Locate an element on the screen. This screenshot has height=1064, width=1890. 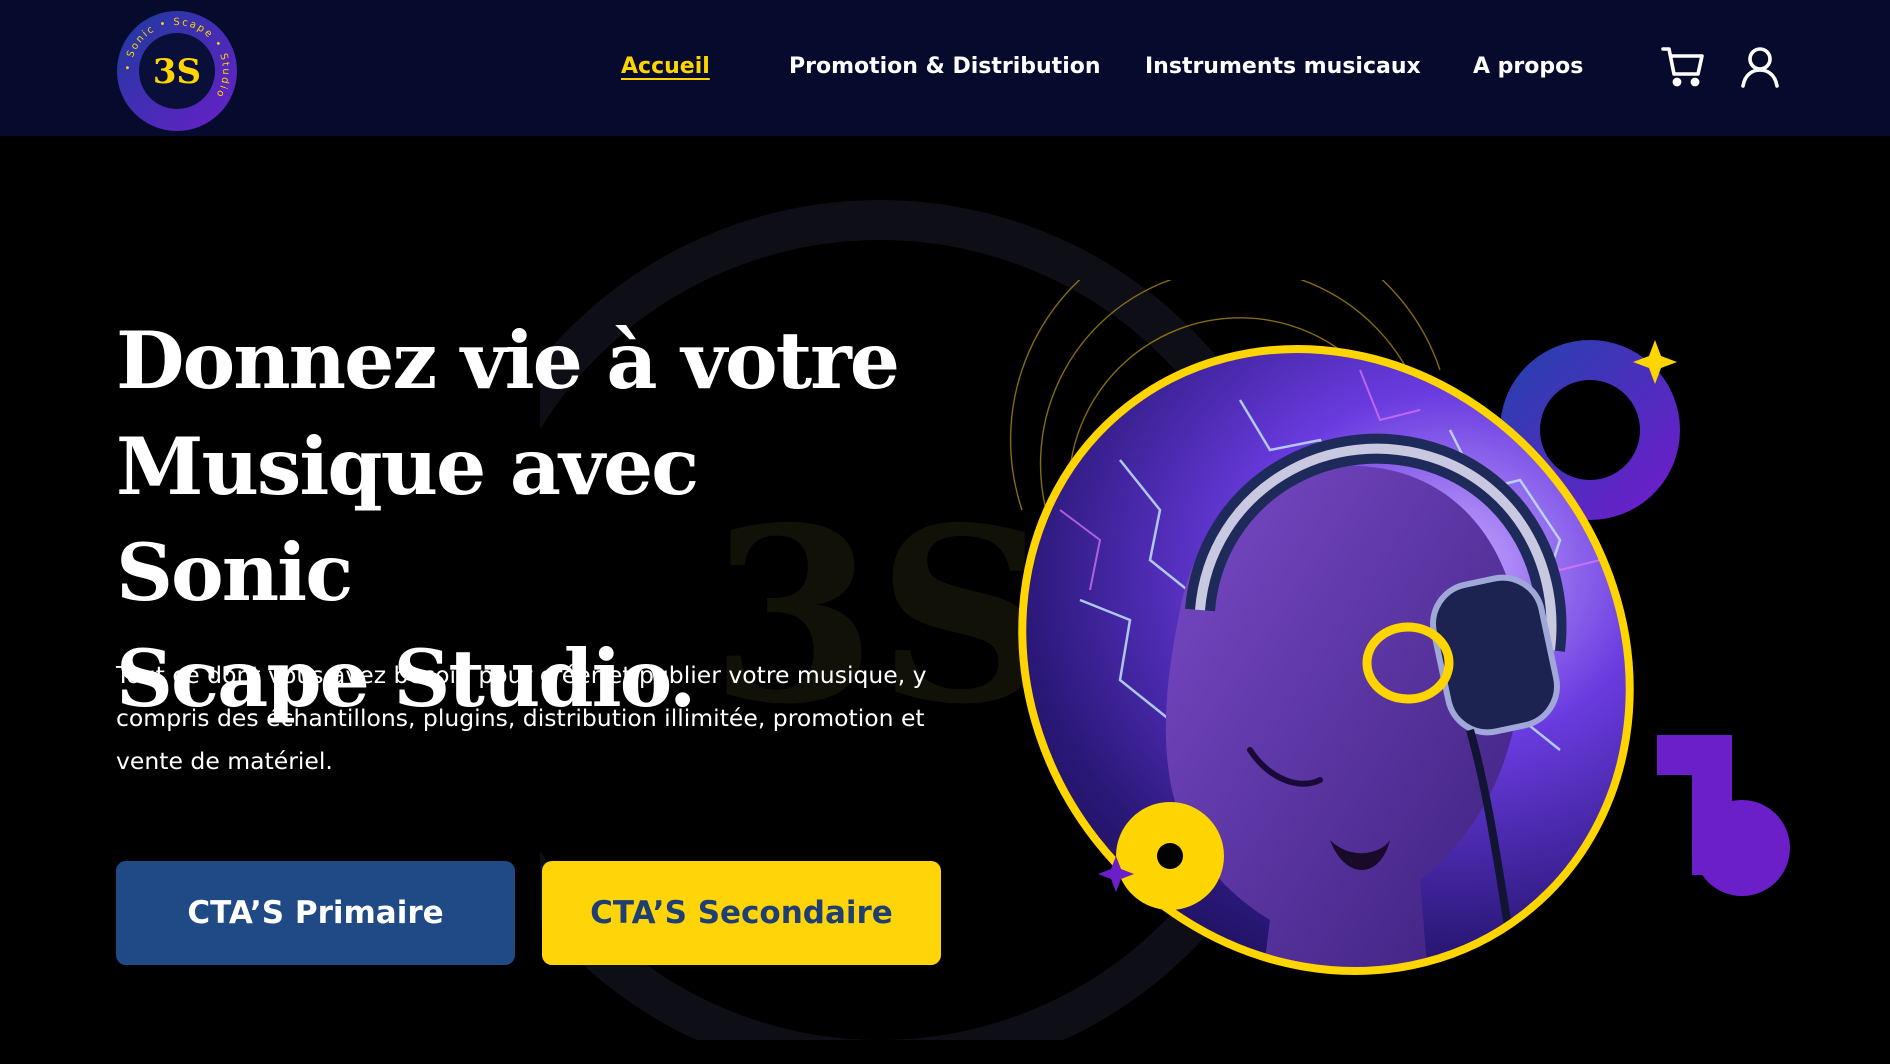
nav-a-propos: A propos is located at coordinates (1528, 66).